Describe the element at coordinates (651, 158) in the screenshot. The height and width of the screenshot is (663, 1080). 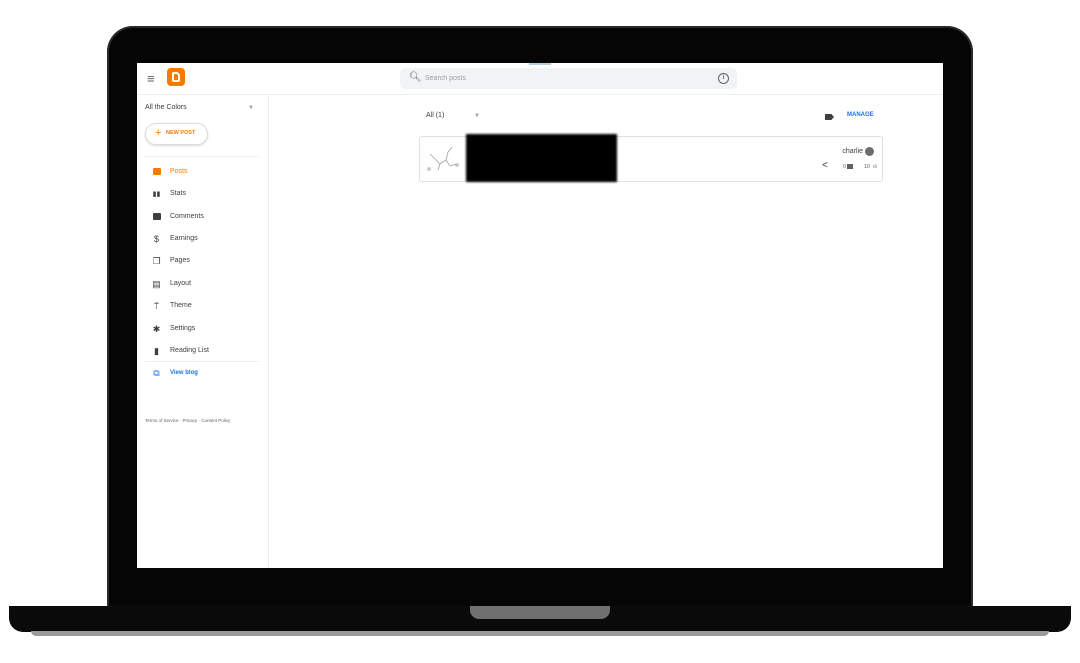
I see `post-list-item: charlie < 0 10 ılı` at that location.